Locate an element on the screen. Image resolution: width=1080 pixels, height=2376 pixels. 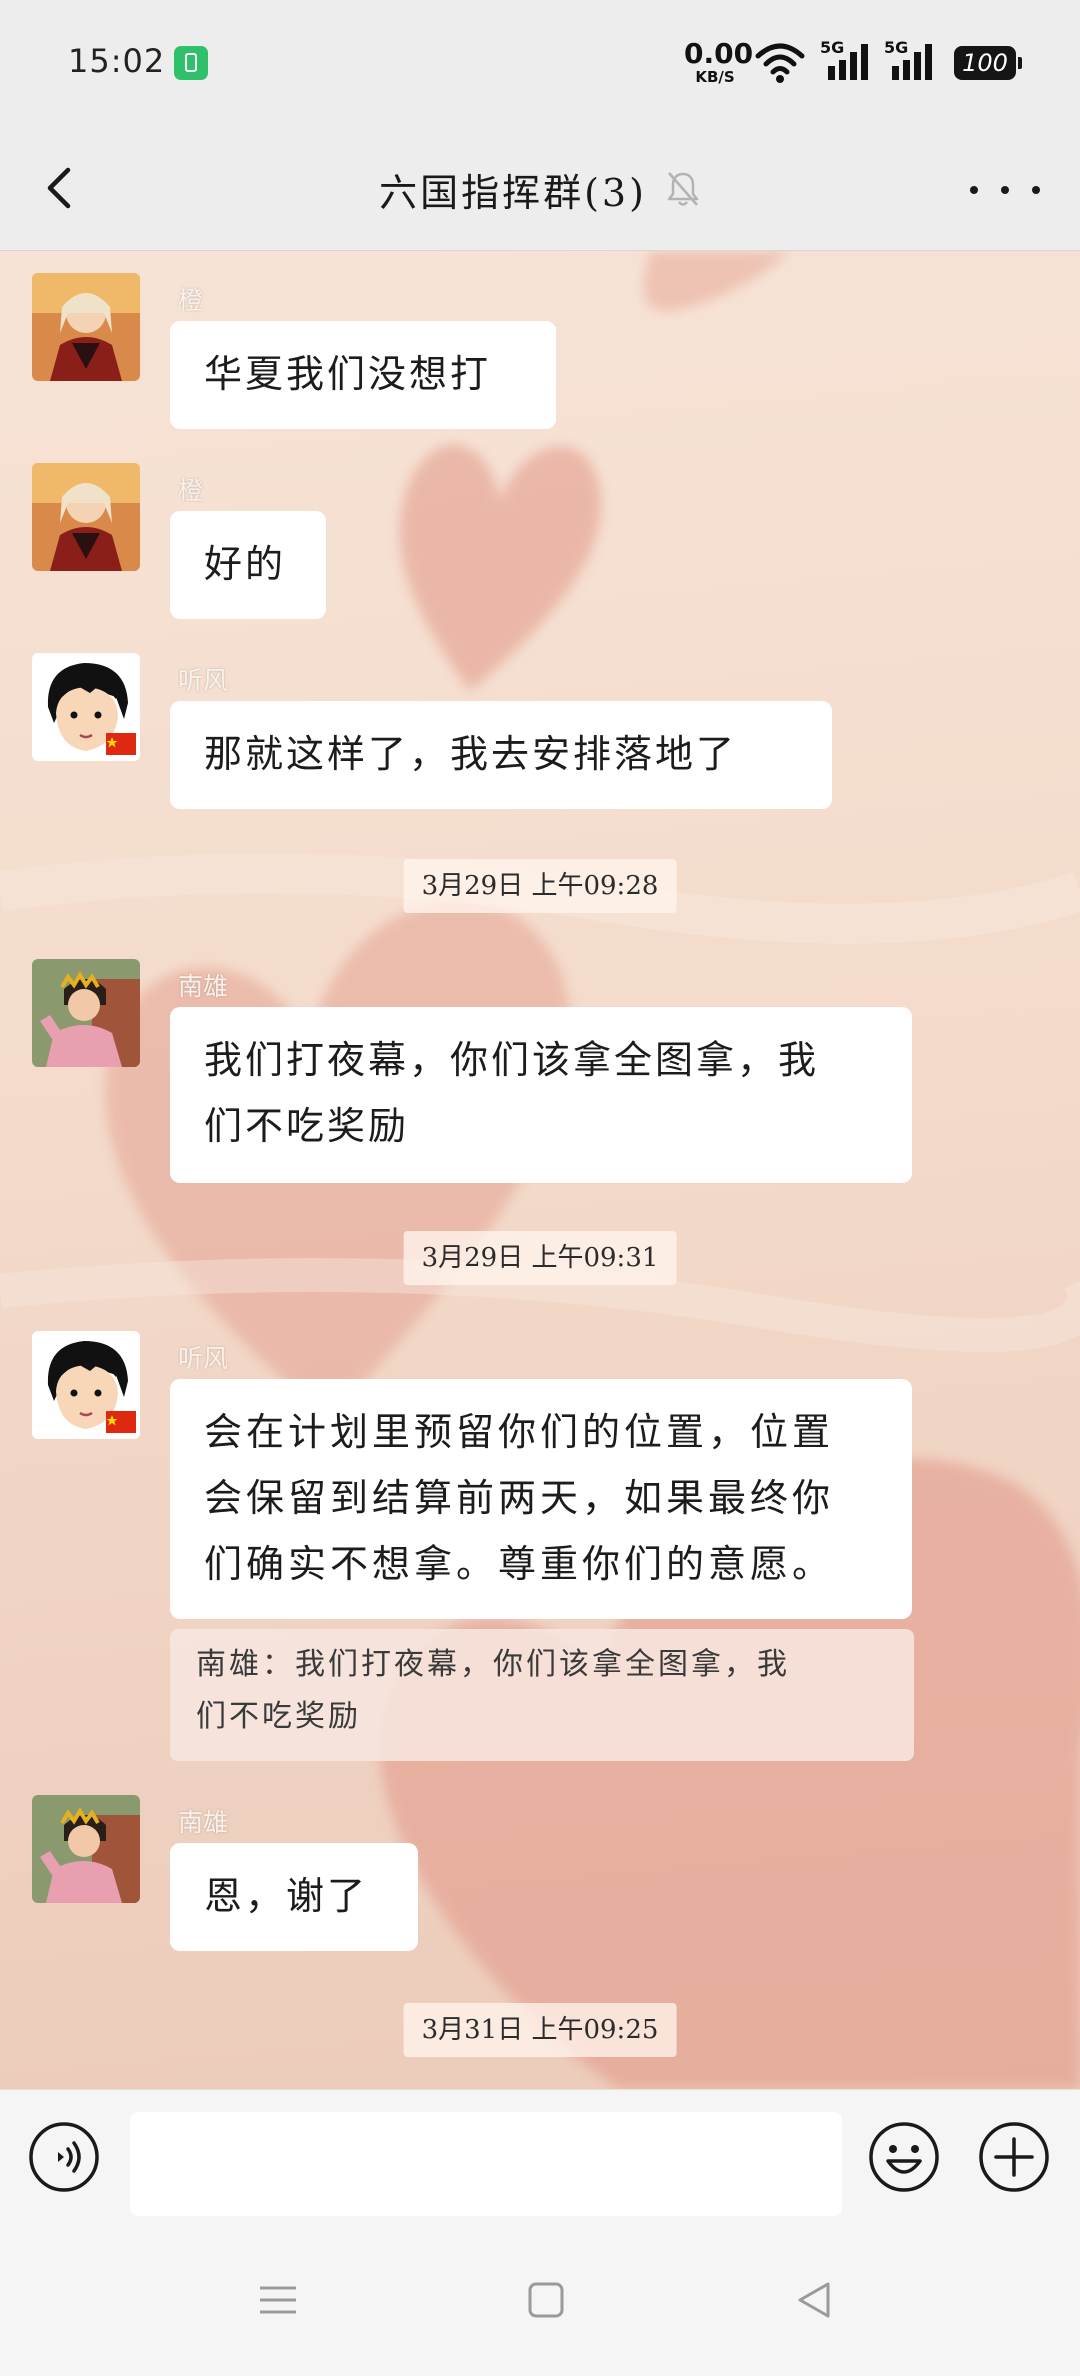
message-item: 听风 那就这样了，我去安排落地了 is located at coordinates (540, 733).